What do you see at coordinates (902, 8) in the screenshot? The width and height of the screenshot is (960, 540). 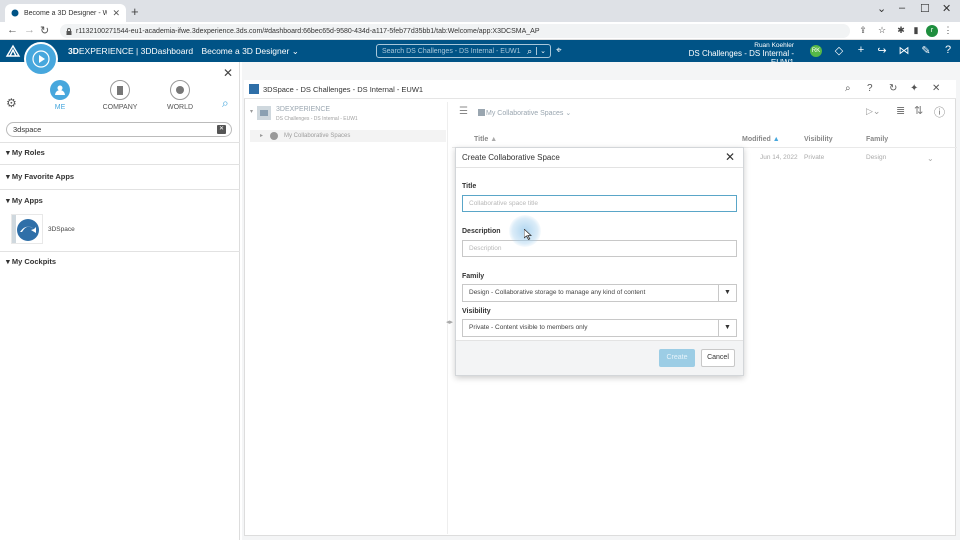 I see `minimize-icon: –` at bounding box center [902, 8].